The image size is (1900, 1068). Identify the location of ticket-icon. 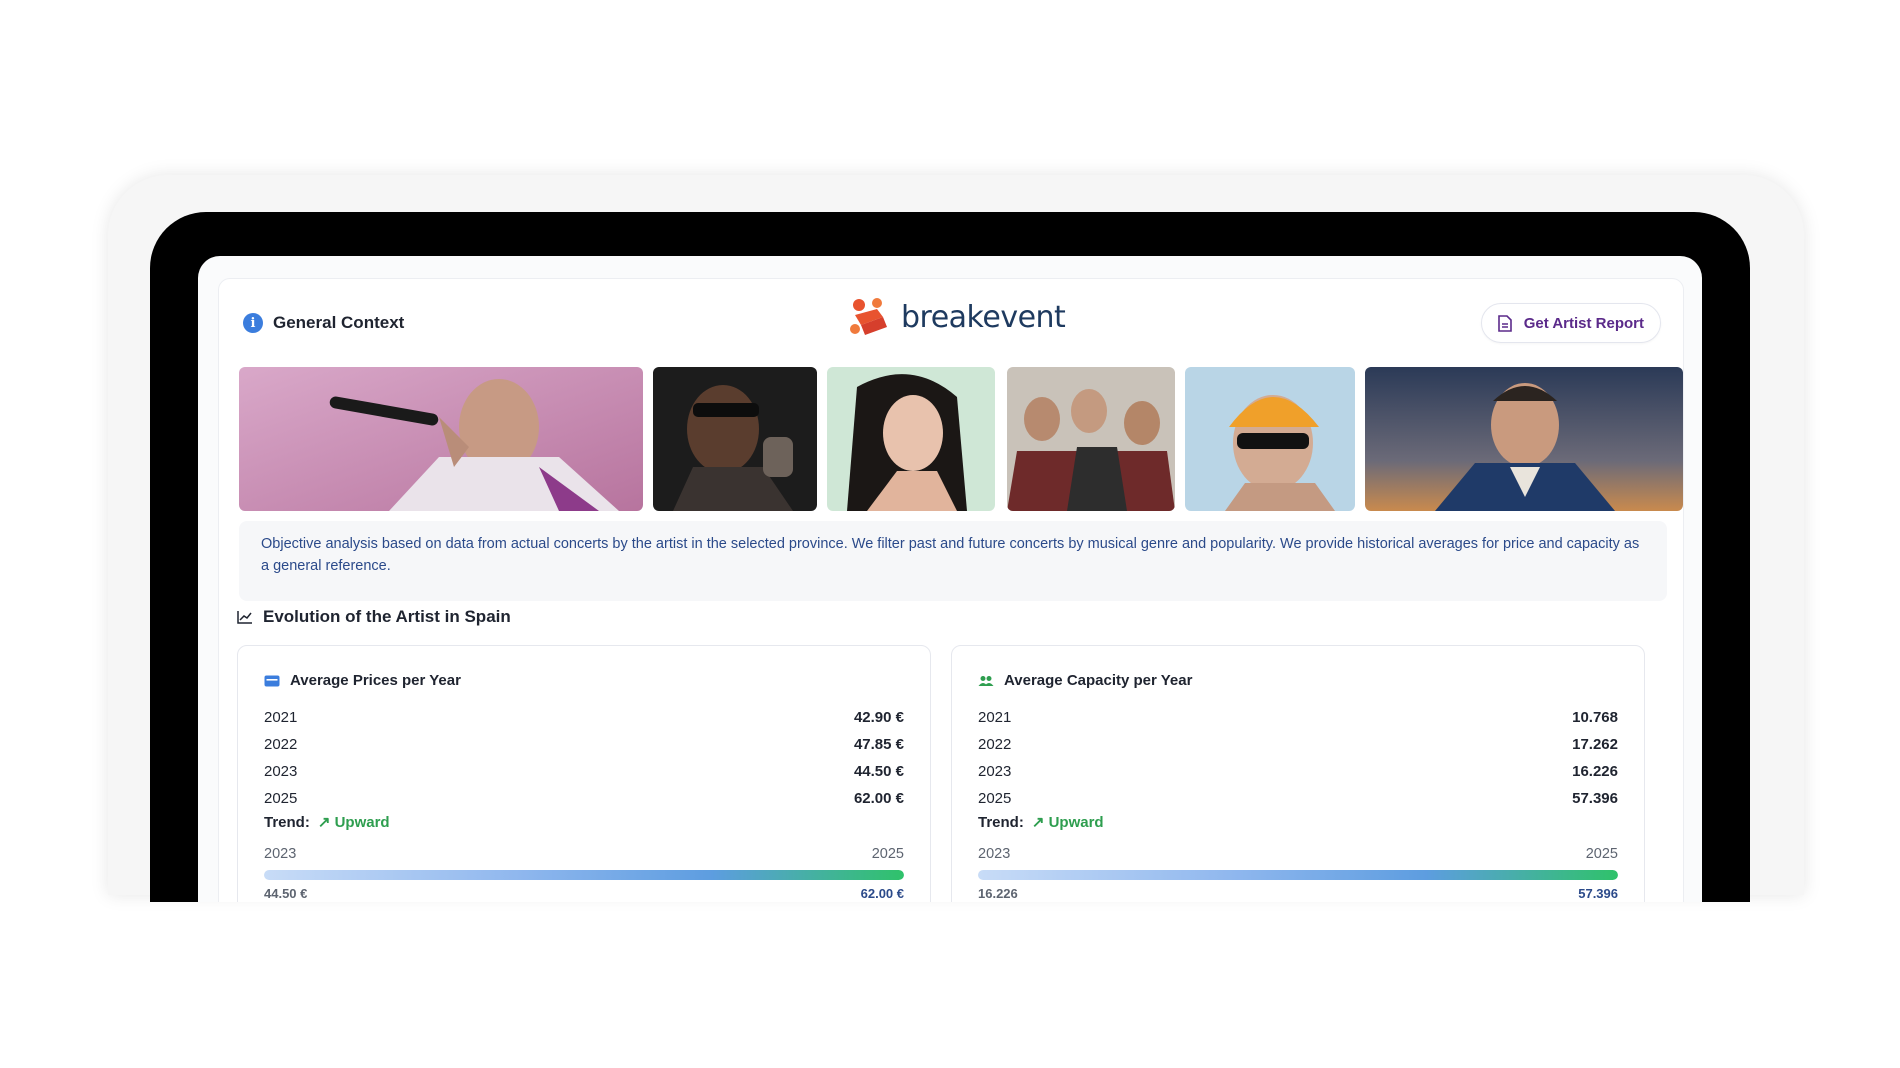
(272, 680).